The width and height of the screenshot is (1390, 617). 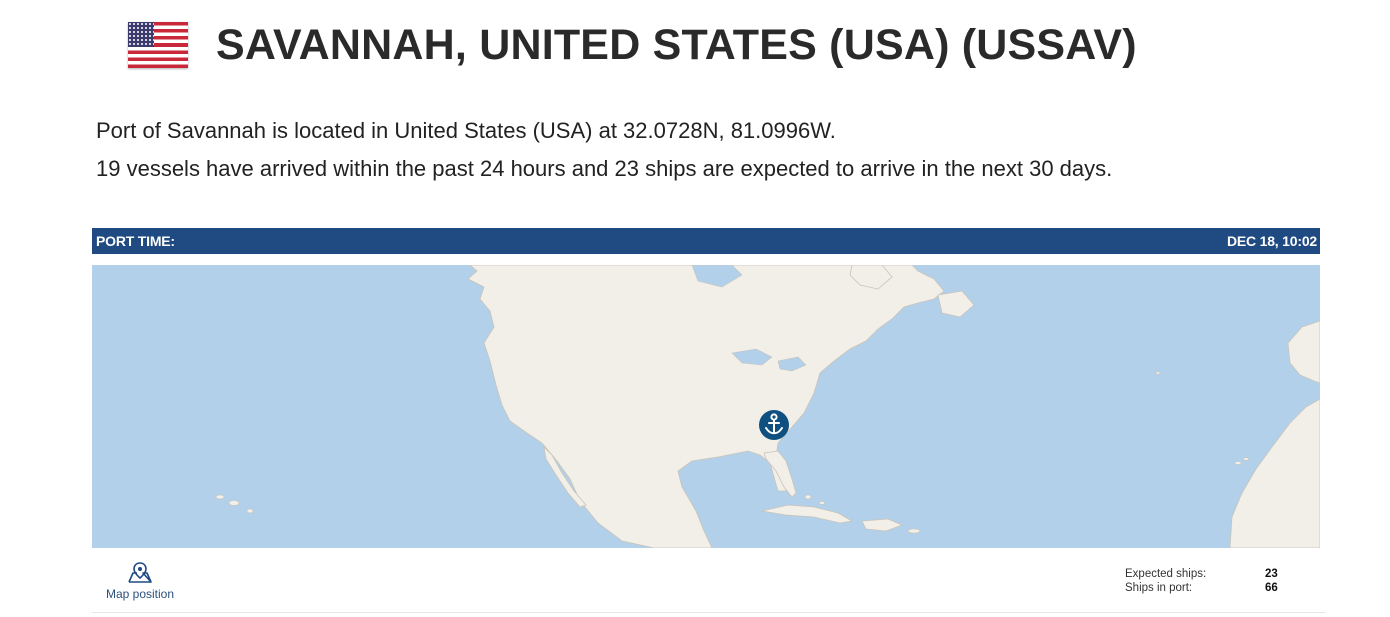 What do you see at coordinates (140, 594) in the screenshot?
I see `map-position-label: Map position` at bounding box center [140, 594].